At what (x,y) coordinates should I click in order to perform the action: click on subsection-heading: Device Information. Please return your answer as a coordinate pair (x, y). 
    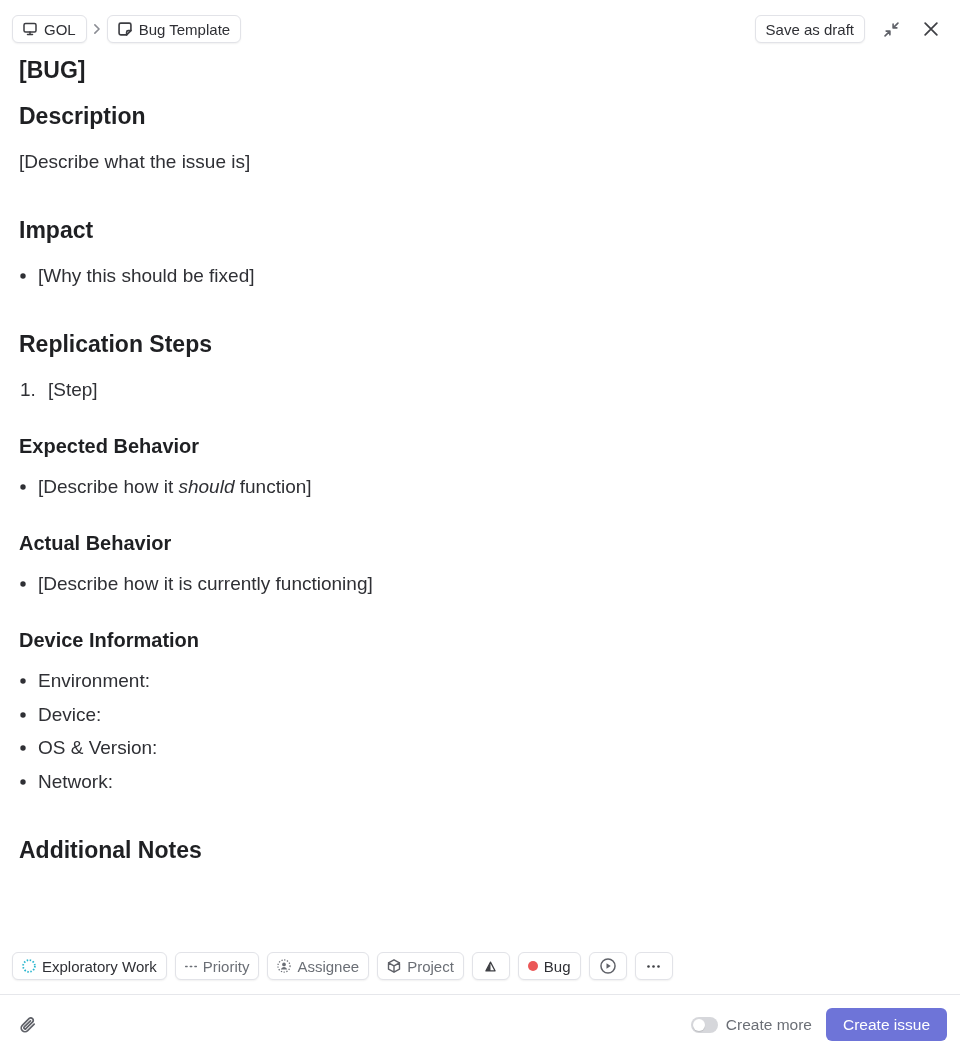
    Looking at the image, I should click on (109, 640).